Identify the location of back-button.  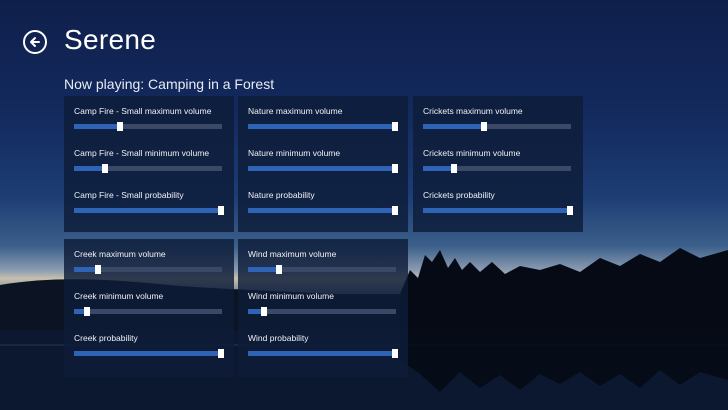
(35, 42).